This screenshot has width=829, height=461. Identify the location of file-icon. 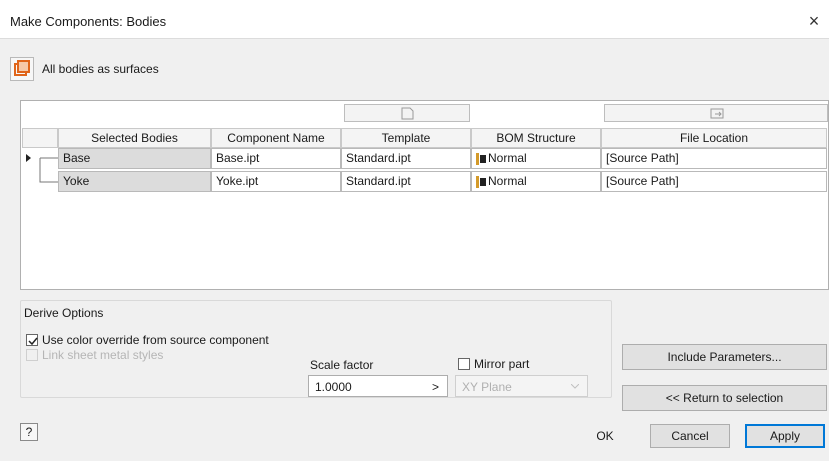
(407, 113).